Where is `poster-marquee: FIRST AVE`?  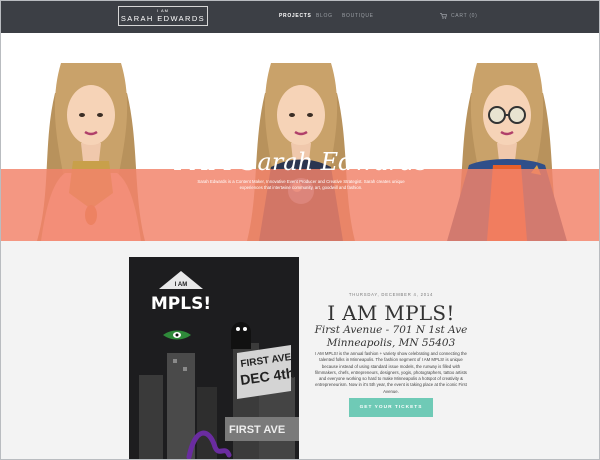
poster-marquee: FIRST AVE is located at coordinates (257, 430).